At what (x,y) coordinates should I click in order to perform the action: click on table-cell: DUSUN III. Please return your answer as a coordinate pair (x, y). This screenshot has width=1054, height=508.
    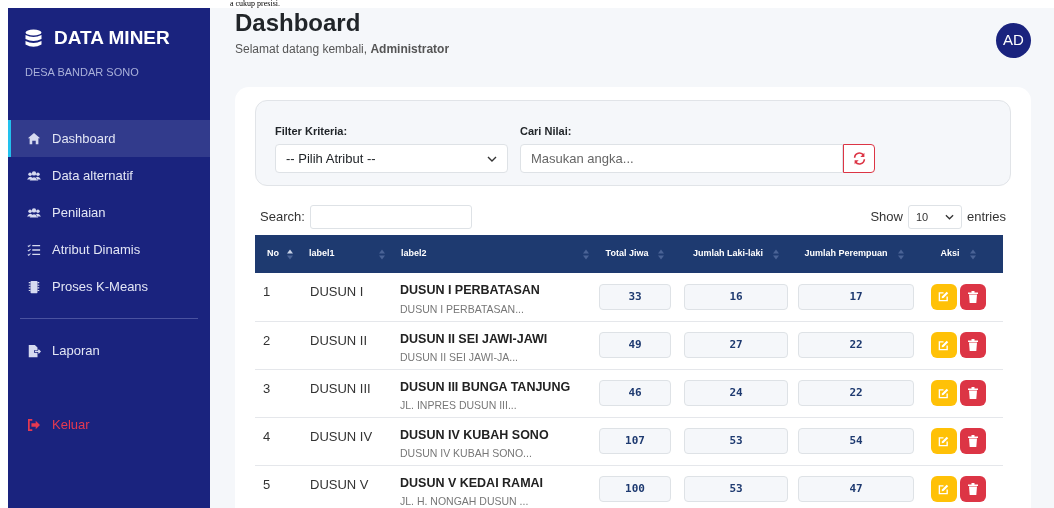
    Looking at the image, I should click on (340, 388).